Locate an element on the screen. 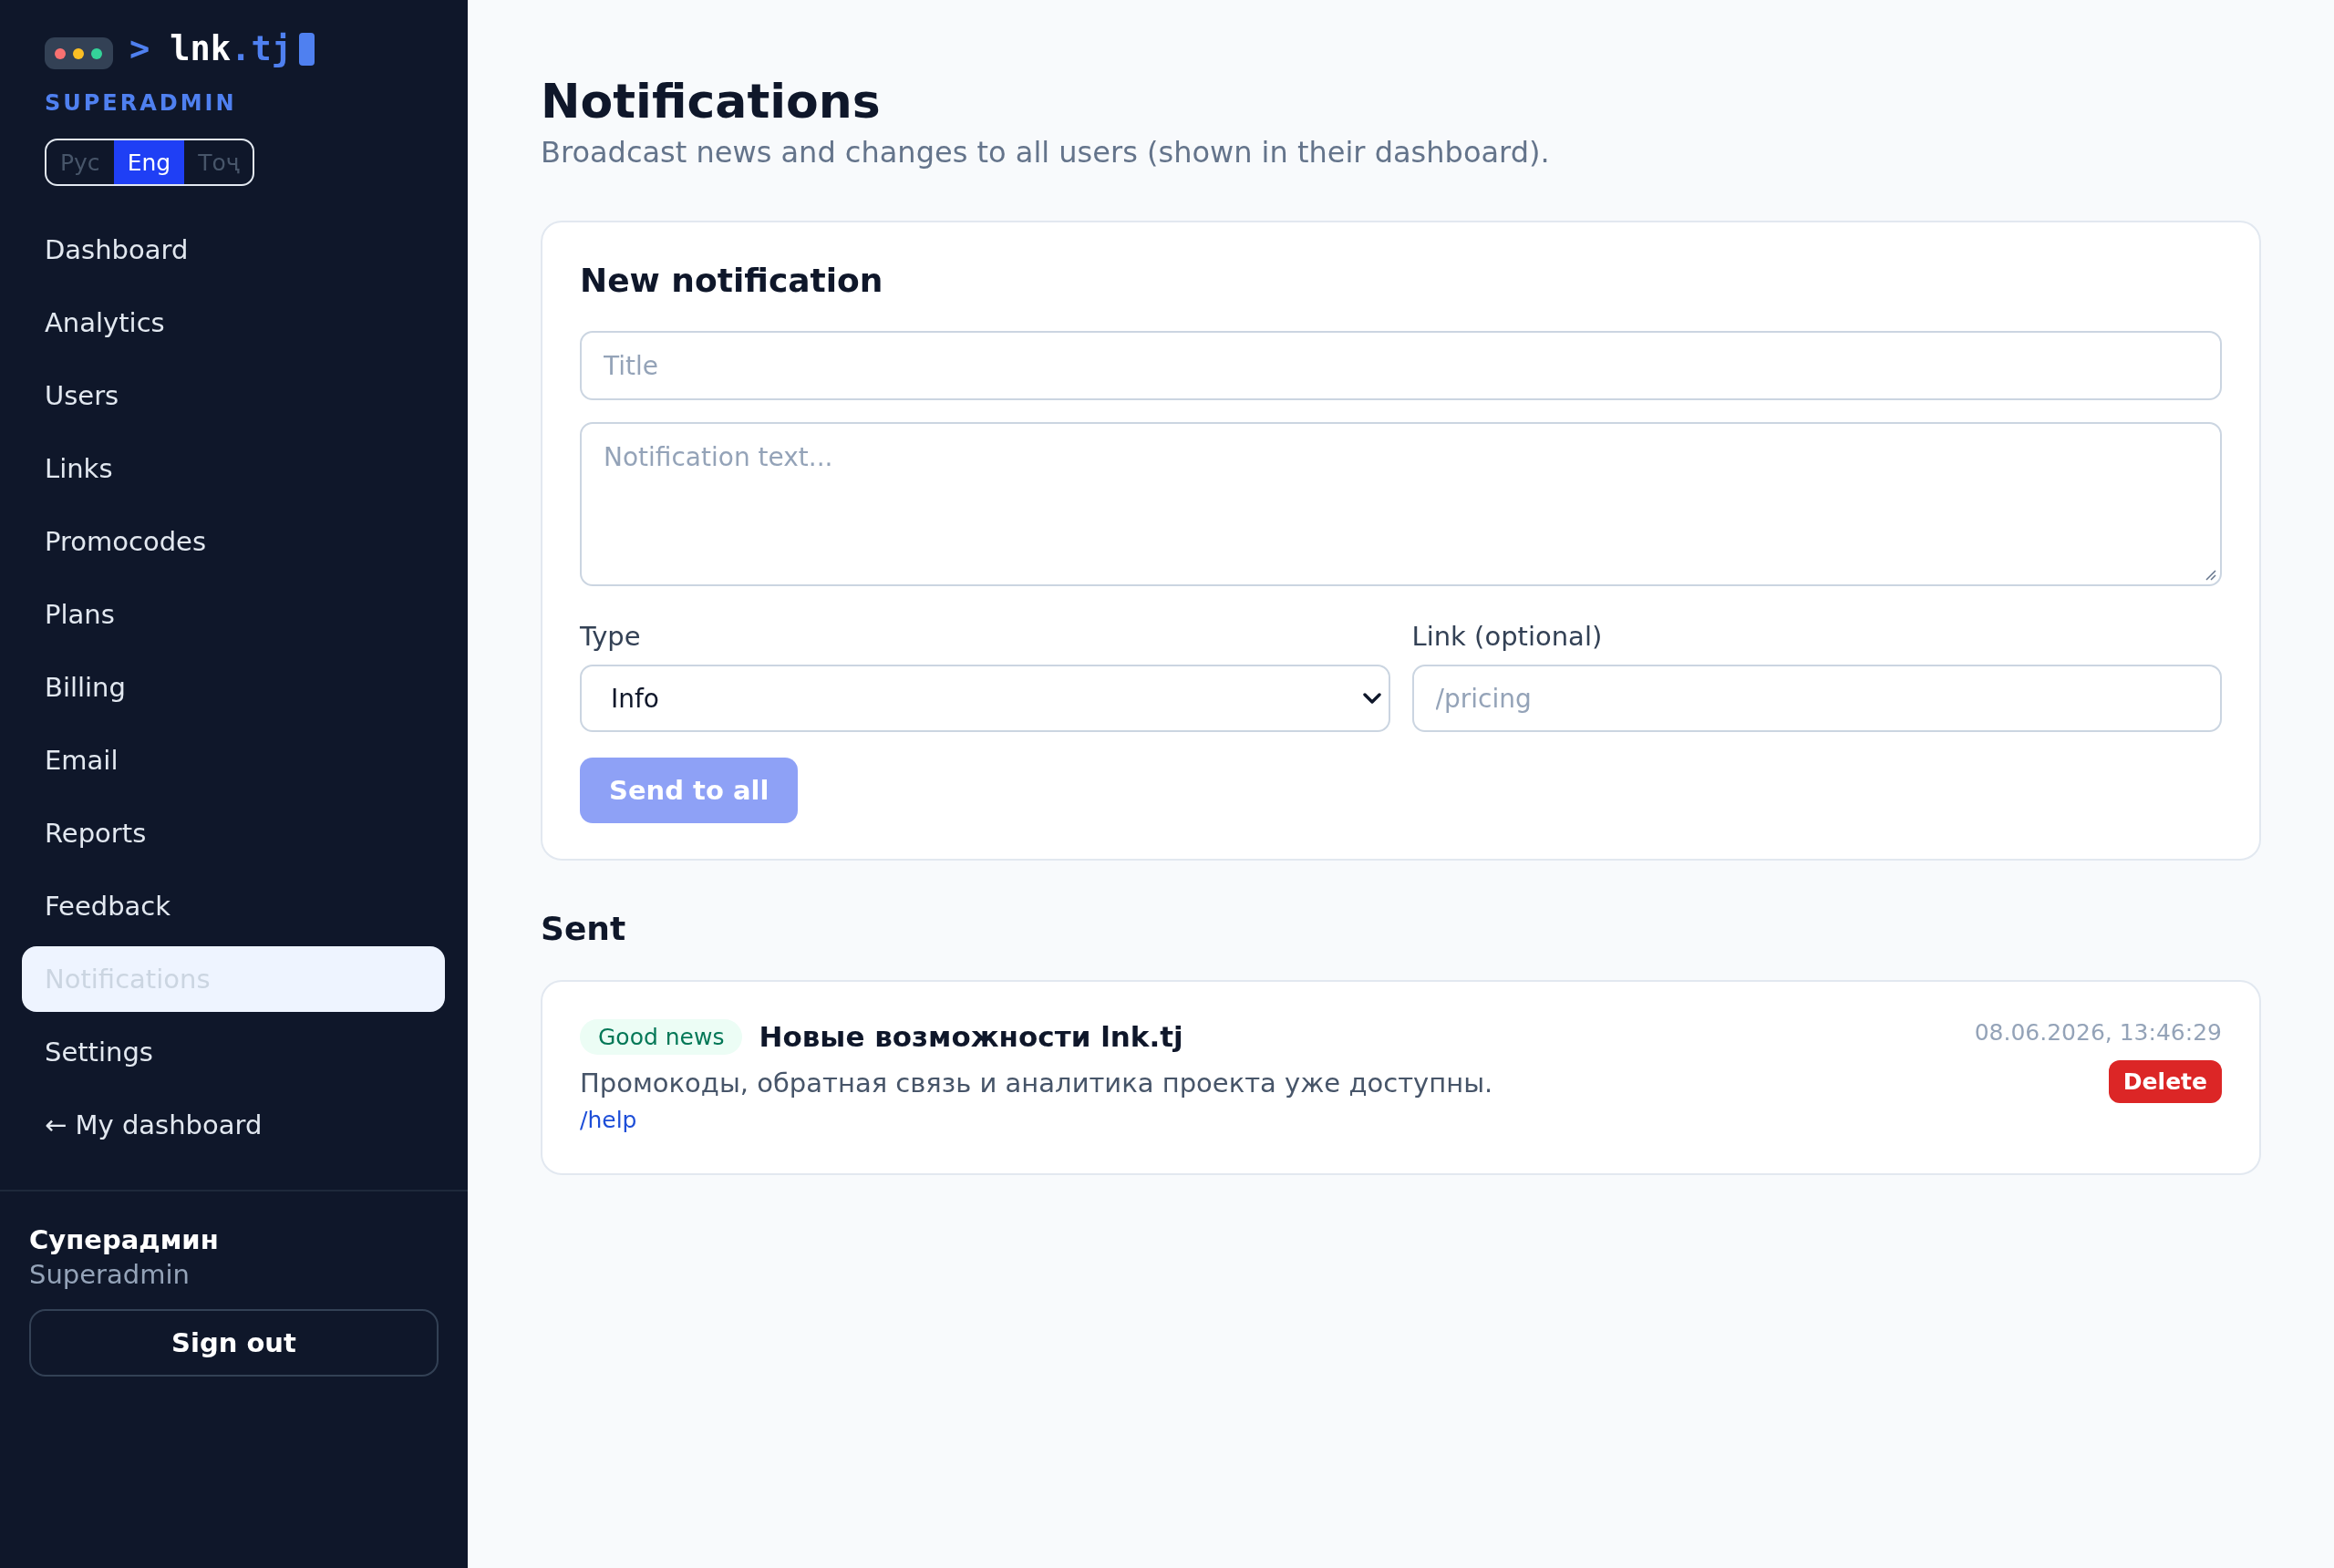  logo-text: lnk.tj is located at coordinates (231, 49).